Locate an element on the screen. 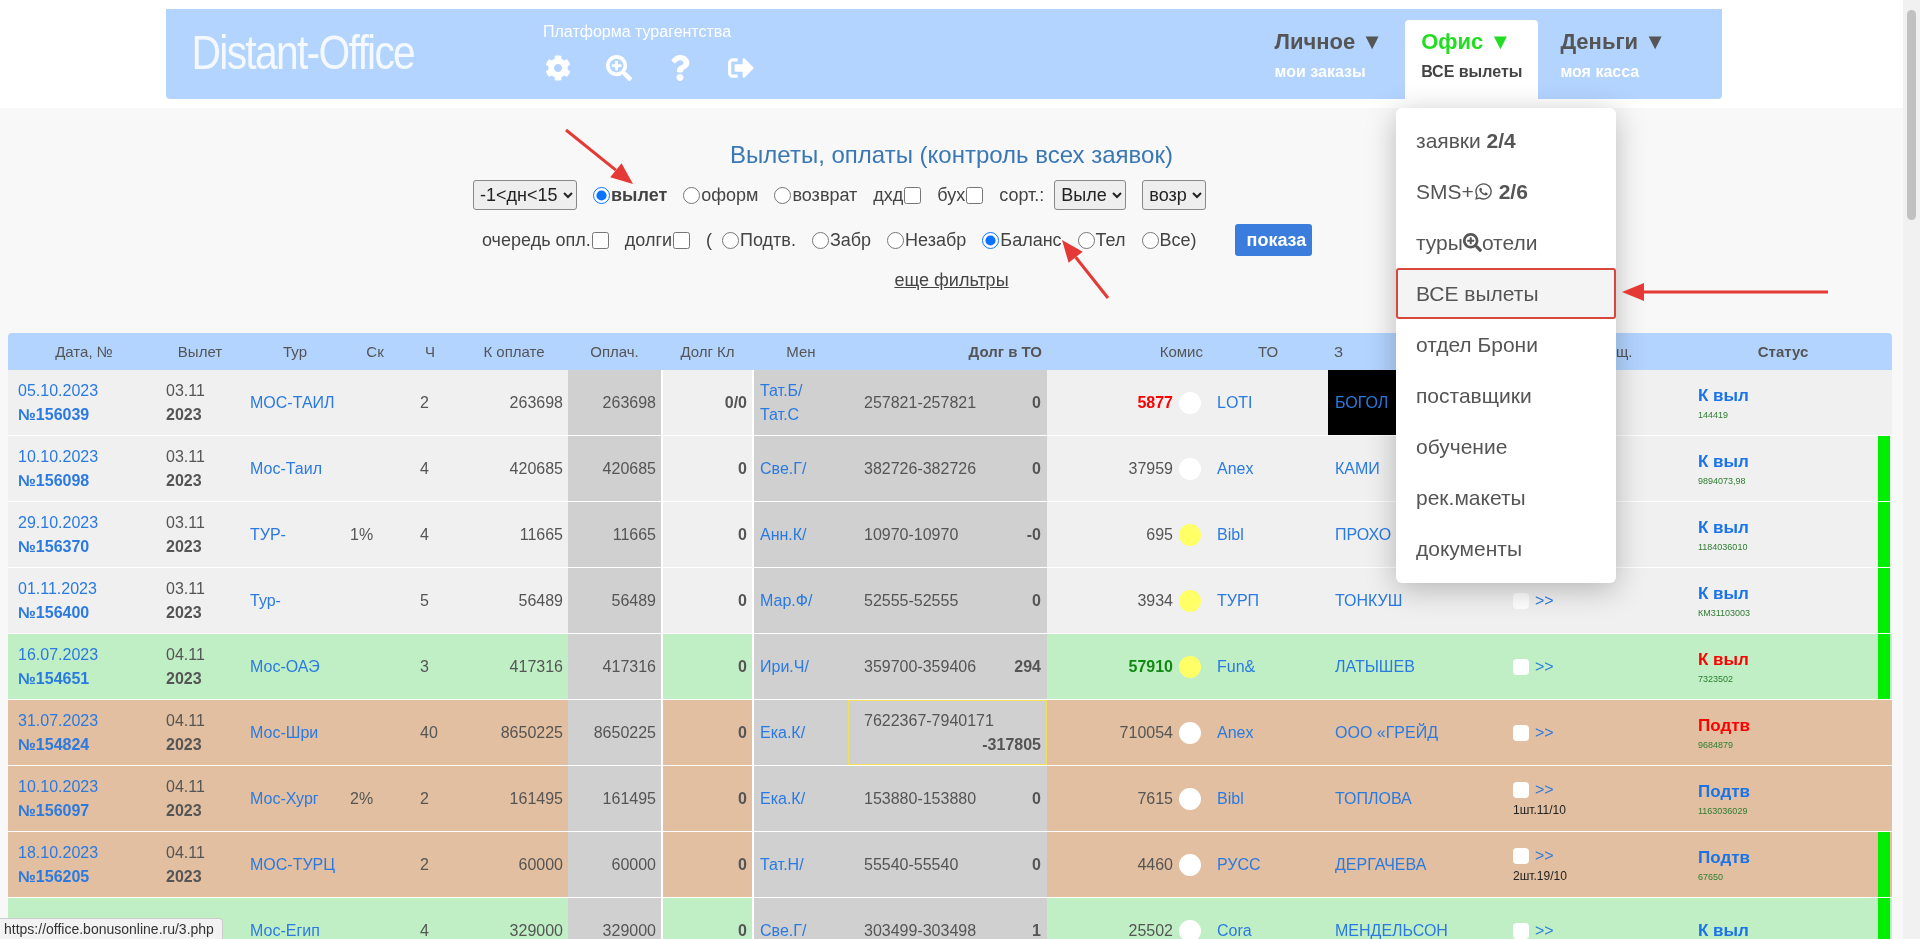  nav-menu: Личное ▼ мои заказы is located at coordinates (1329, 59).